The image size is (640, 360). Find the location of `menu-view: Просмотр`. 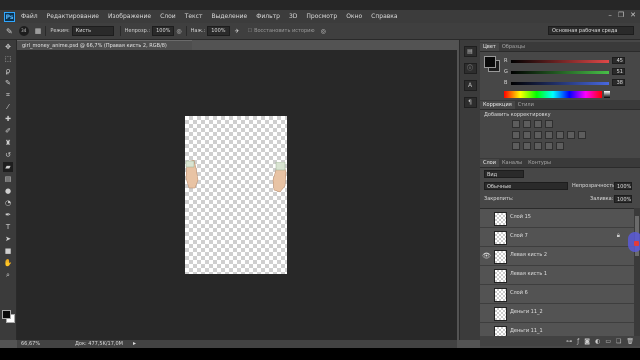

menu-view: Просмотр is located at coordinates (321, 16).